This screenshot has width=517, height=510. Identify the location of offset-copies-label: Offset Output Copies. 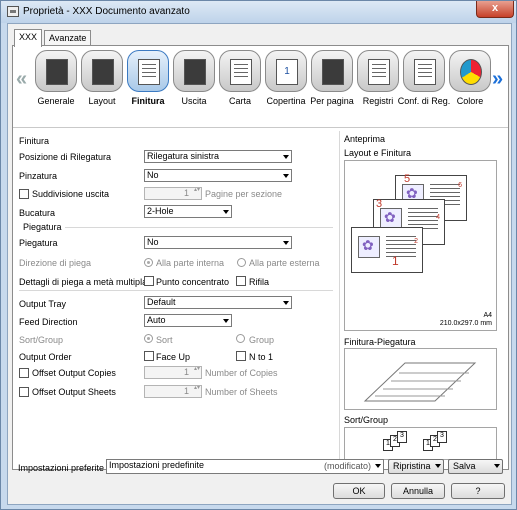
(74, 373).